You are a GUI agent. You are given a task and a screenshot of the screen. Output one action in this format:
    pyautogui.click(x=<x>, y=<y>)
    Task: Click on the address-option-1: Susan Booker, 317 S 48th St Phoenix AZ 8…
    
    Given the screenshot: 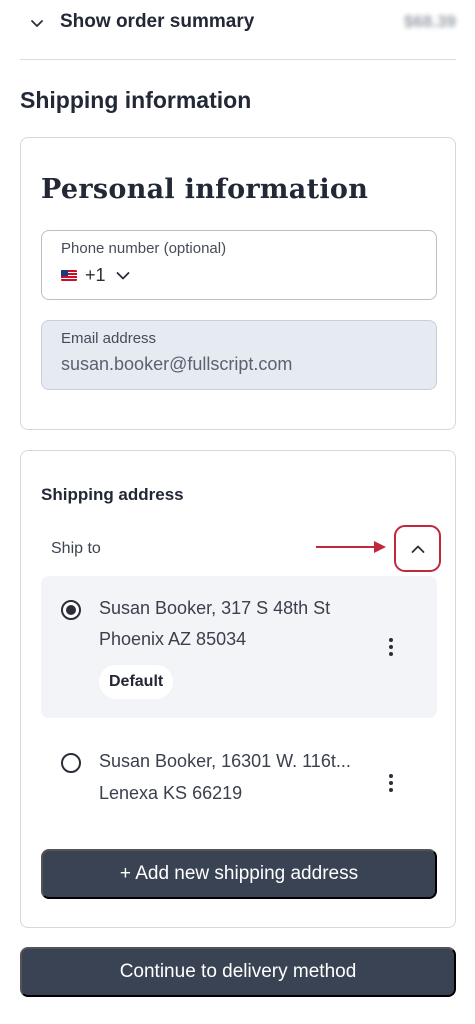 What is the action you would take?
    pyautogui.click(x=239, y=647)
    